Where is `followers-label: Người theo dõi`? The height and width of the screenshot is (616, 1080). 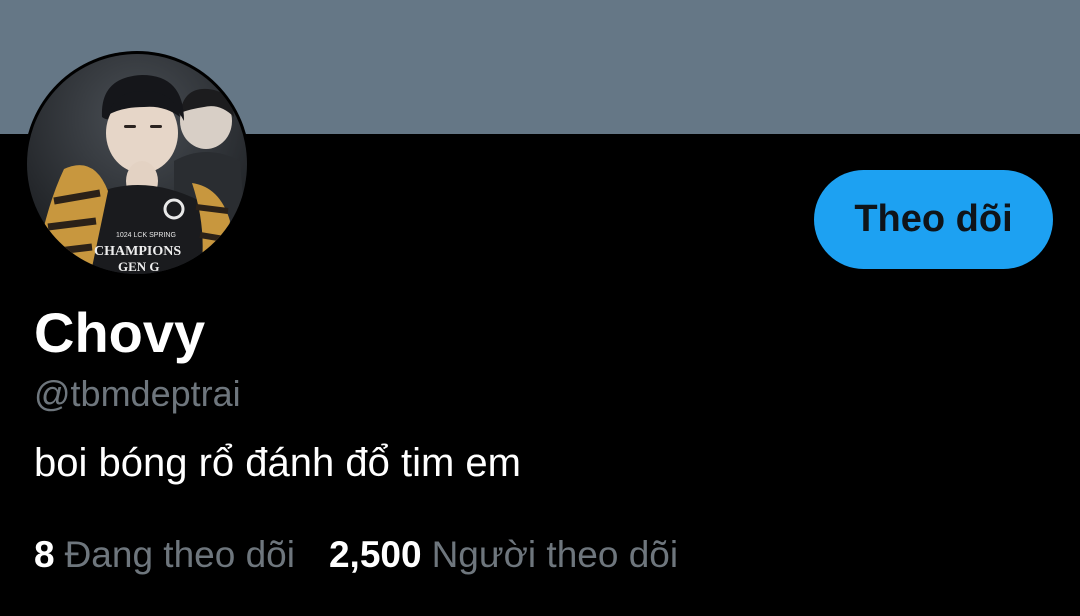
followers-label: Người theo dõi is located at coordinates (555, 554).